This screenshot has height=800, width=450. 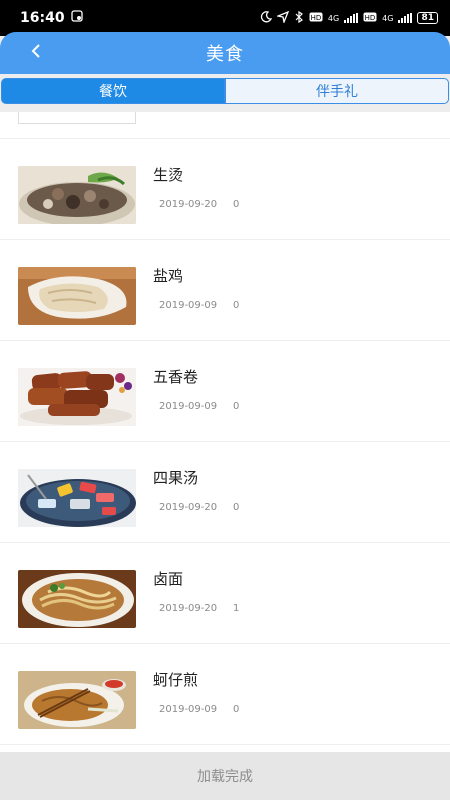 What do you see at coordinates (77, 700) in the screenshot?
I see `oyster-omelette-image` at bounding box center [77, 700].